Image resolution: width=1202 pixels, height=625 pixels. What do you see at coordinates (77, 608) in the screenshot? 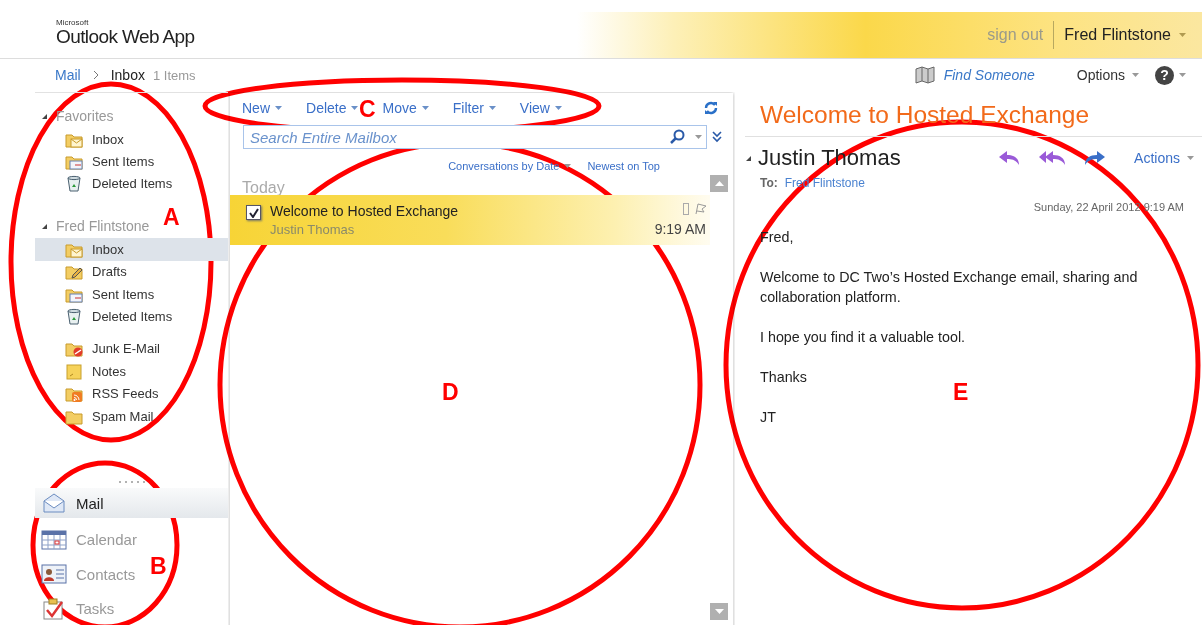
I see `module-tab: Tasks` at bounding box center [77, 608].